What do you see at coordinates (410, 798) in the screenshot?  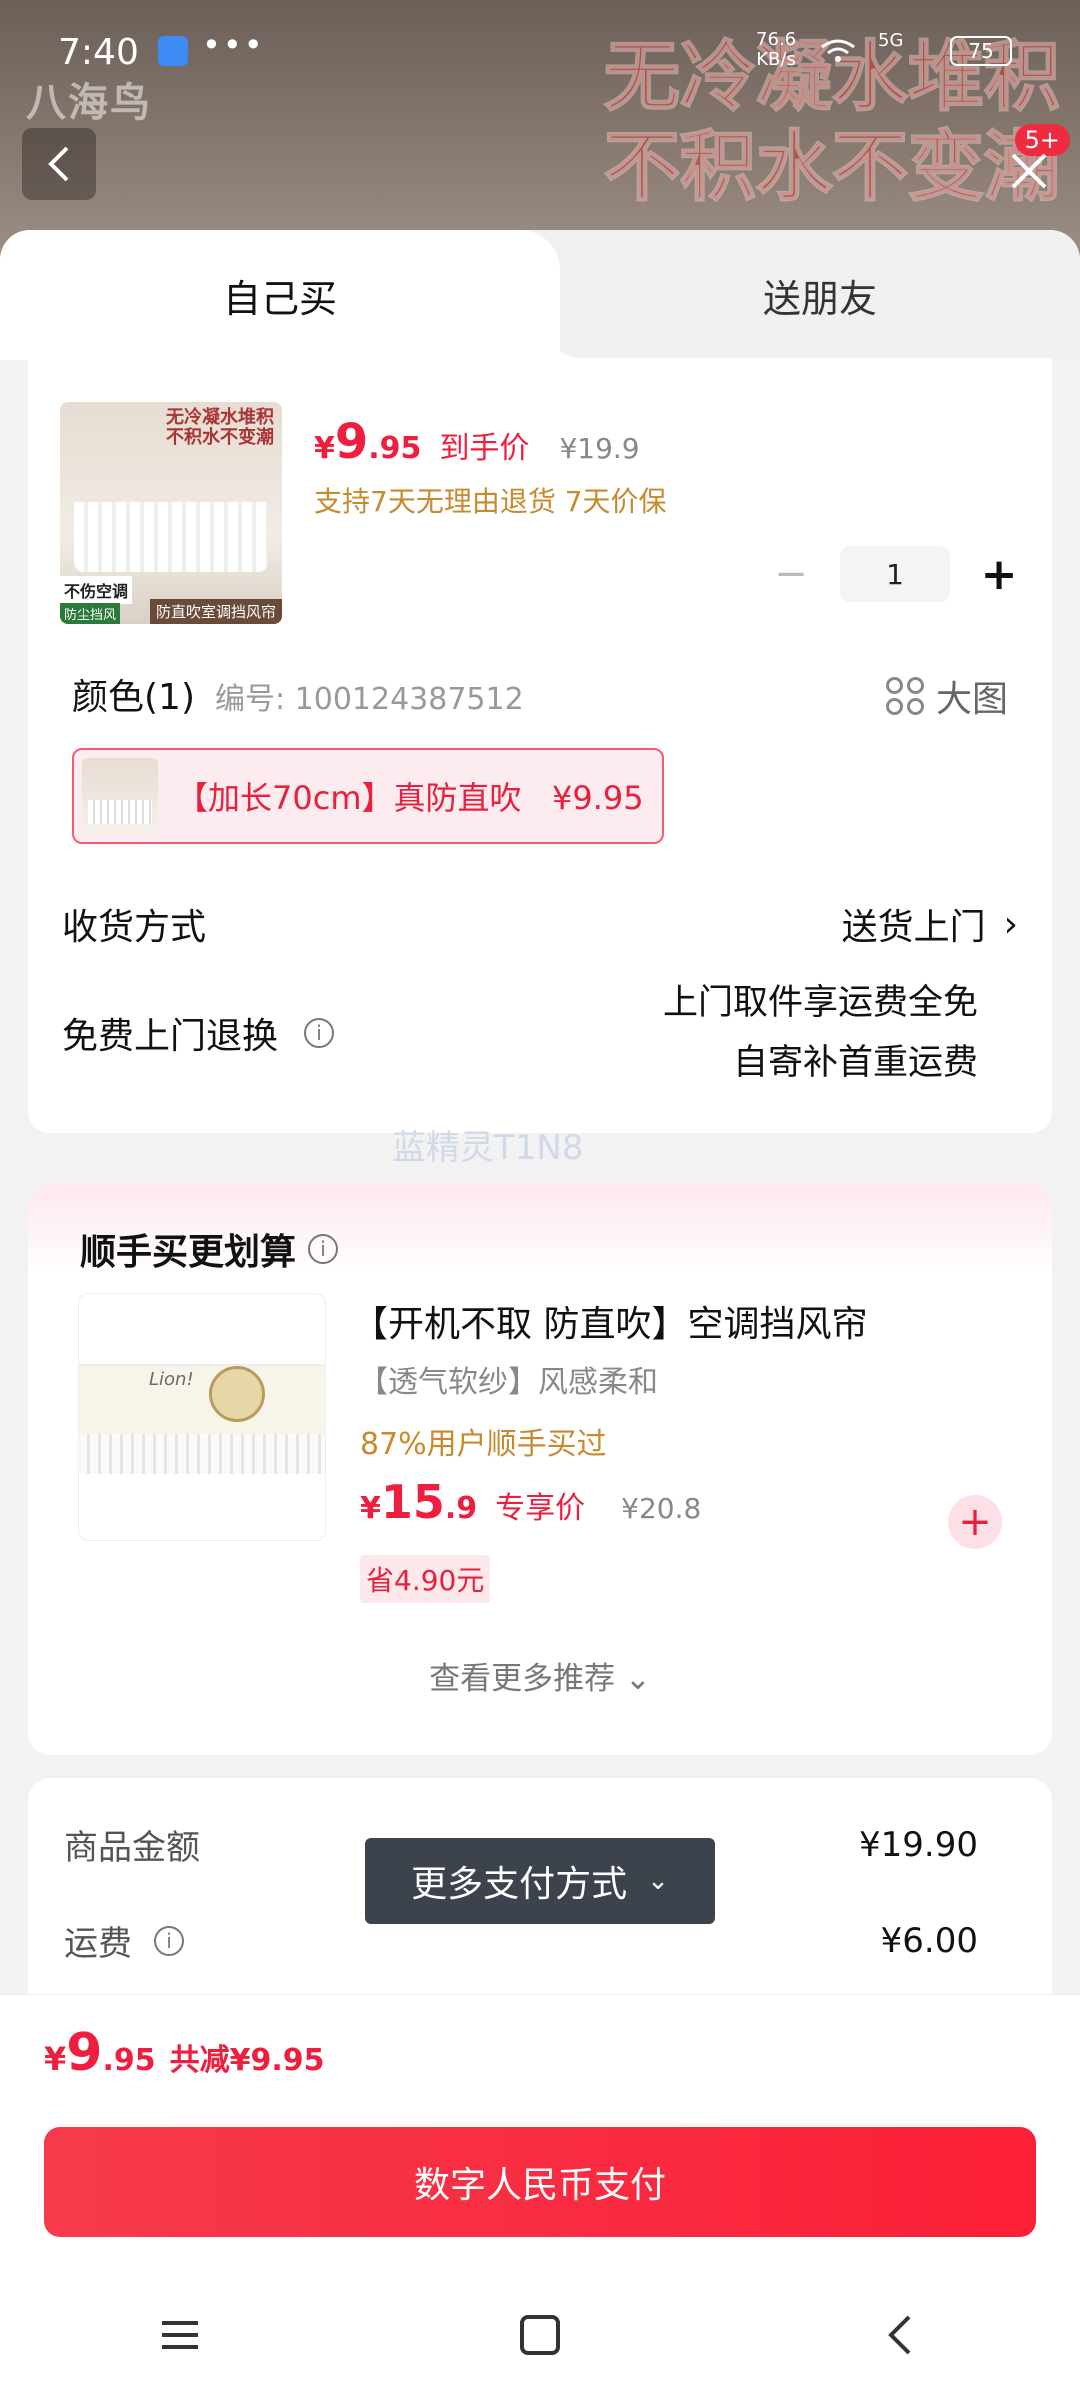 I see `variant-label: 【加长70cm】真防直吹 ¥9.95` at bounding box center [410, 798].